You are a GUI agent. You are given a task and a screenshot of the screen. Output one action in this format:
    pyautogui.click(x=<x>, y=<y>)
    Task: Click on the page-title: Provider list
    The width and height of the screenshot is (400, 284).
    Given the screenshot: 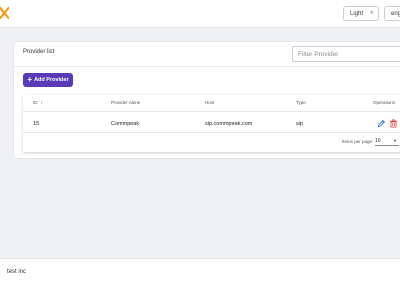 What is the action you would take?
    pyautogui.click(x=39, y=52)
    